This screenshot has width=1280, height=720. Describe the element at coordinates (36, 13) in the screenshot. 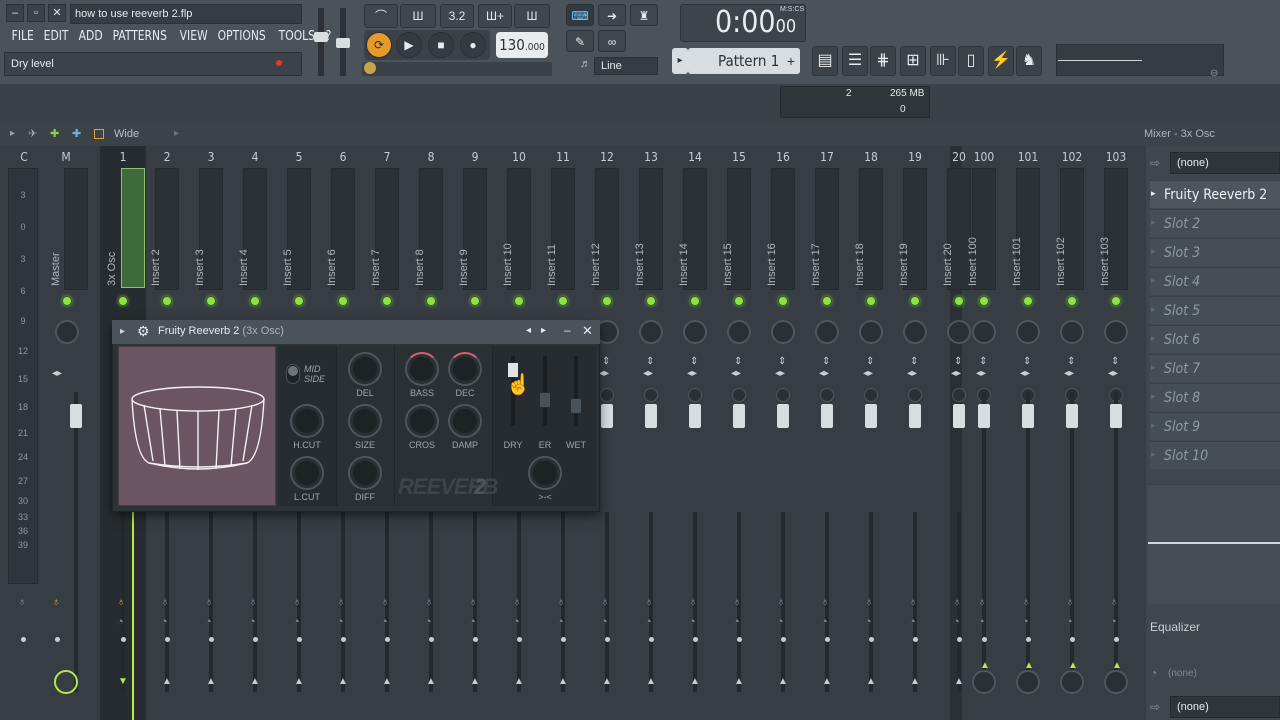

I see `restore-button: ▫` at that location.